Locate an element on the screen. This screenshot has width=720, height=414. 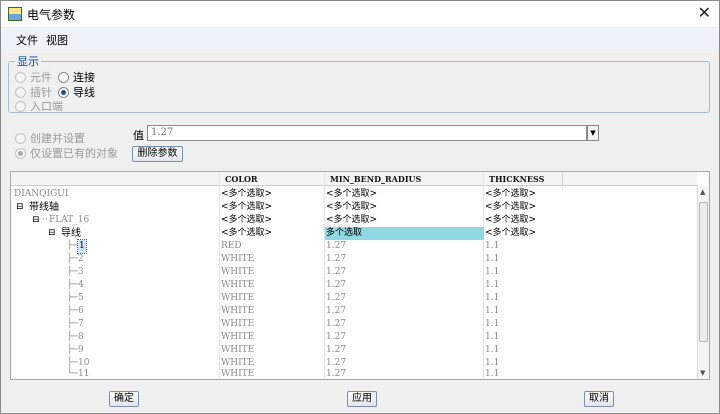
radio-component: 元件 is located at coordinates (33, 77).